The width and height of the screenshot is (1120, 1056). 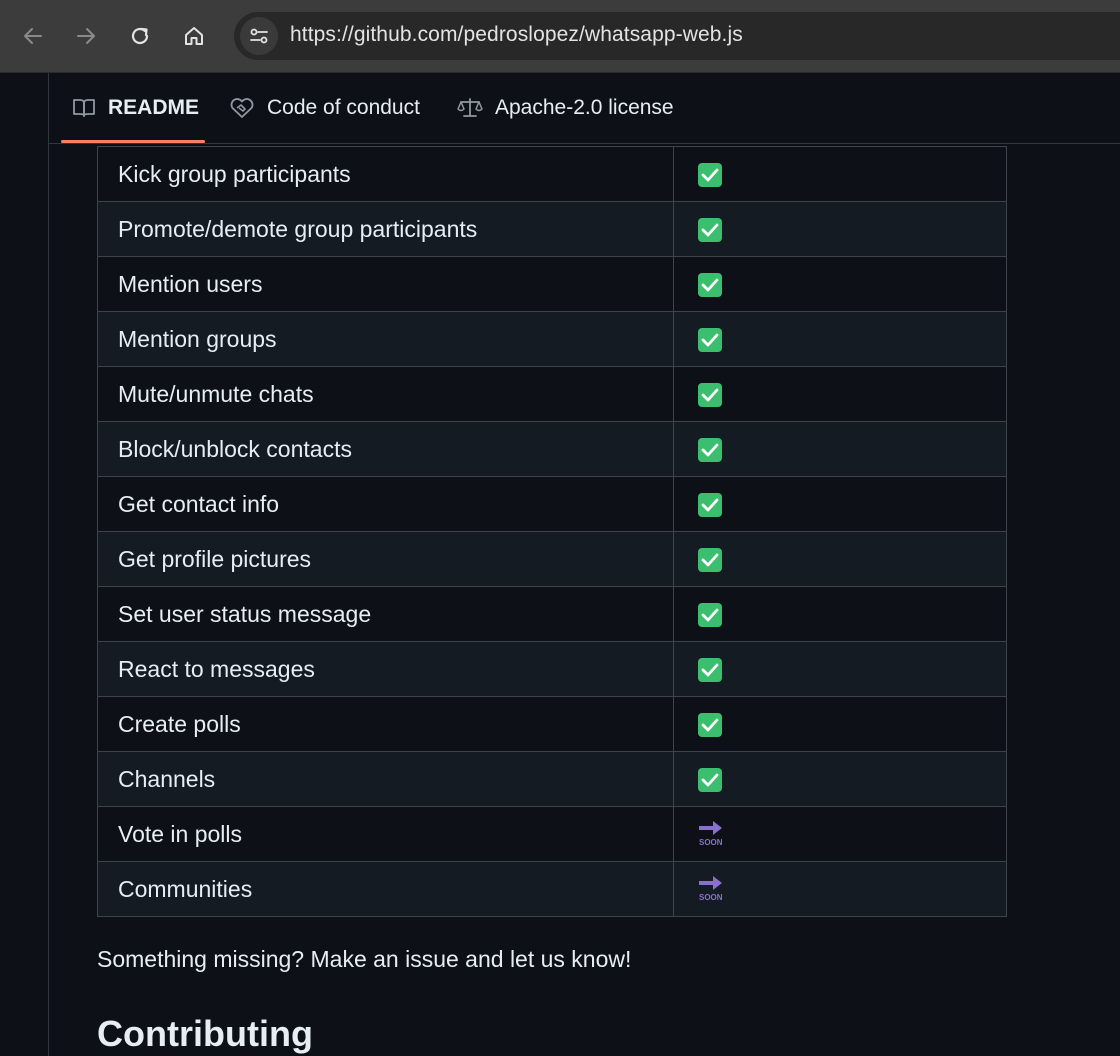 I want to click on tab-readme: README, so click(x=135, y=108).